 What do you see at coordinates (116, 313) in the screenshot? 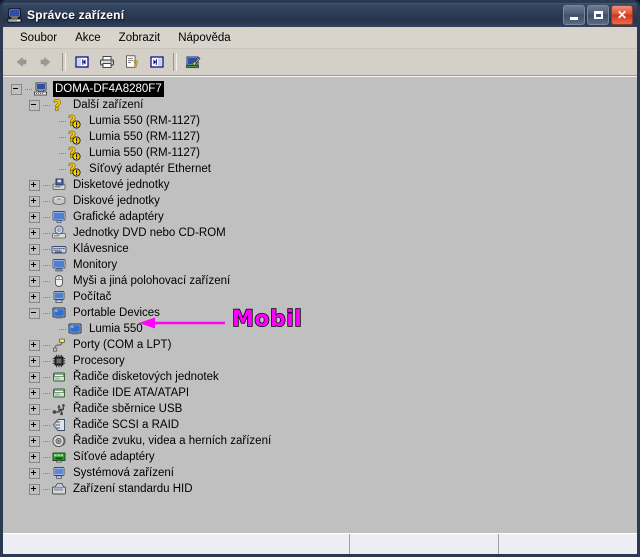
I see `tree-node-label: Portable Devices` at bounding box center [116, 313].